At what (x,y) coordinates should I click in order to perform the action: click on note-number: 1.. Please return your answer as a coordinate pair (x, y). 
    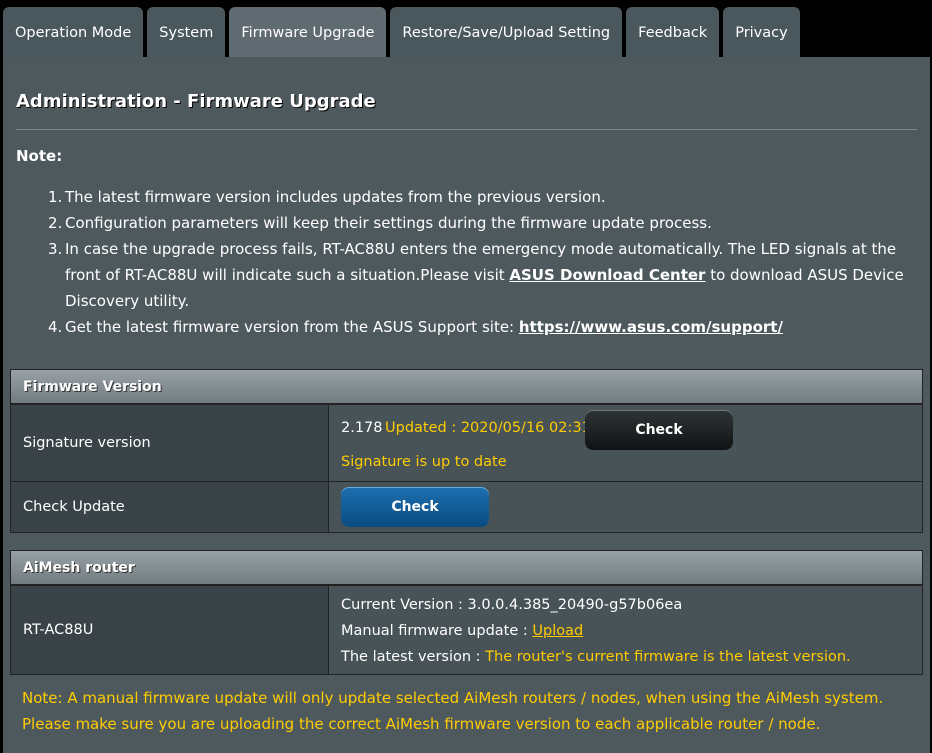
    Looking at the image, I should click on (55, 197).